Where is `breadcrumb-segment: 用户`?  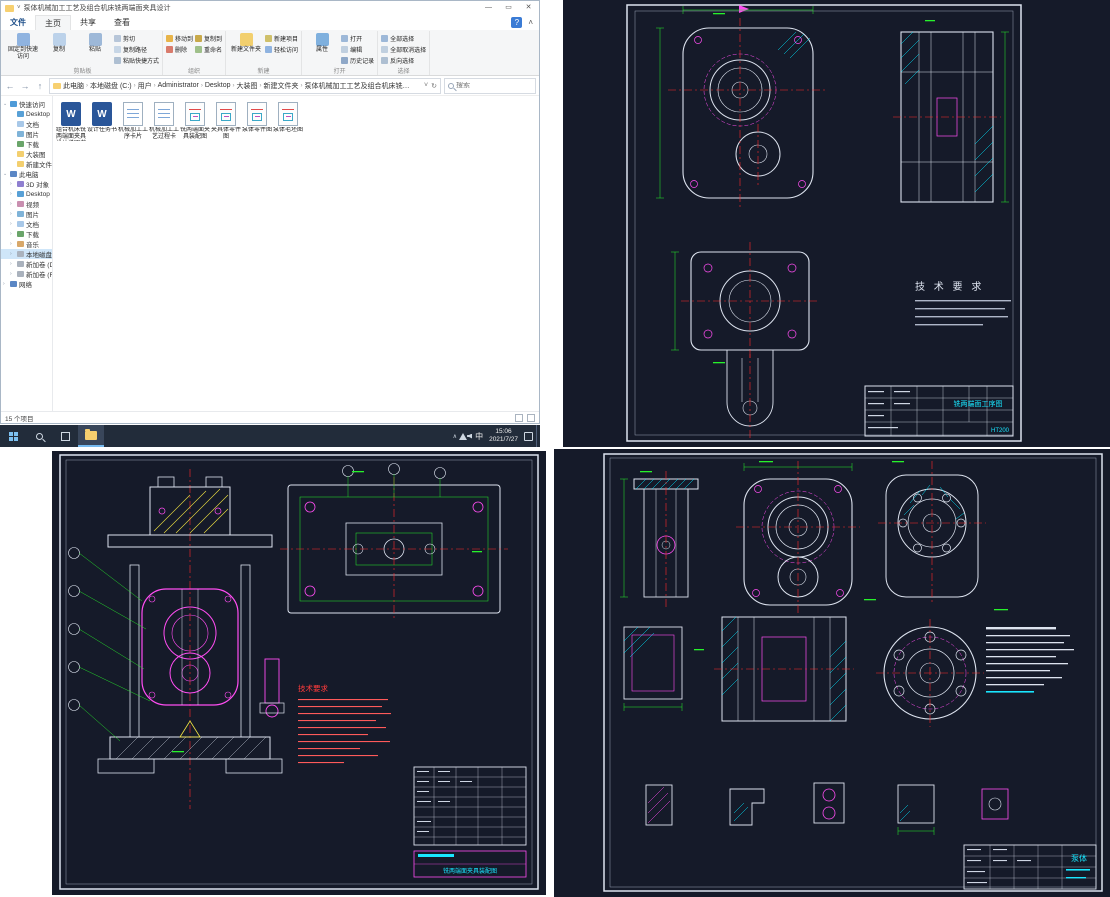 breadcrumb-segment: 用户 is located at coordinates (145, 86).